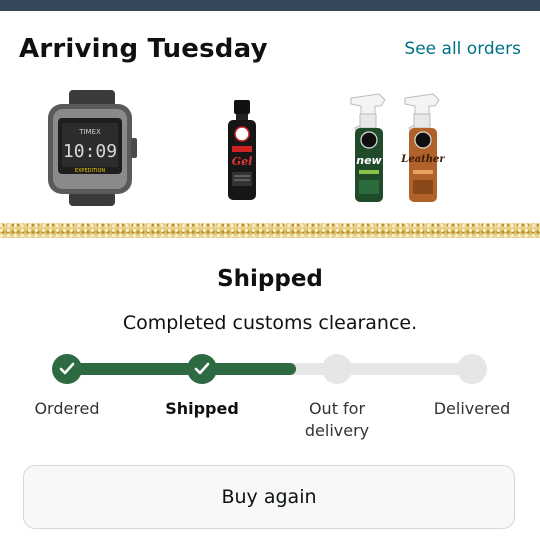 This screenshot has height=540, width=540. Describe the element at coordinates (202, 408) in the screenshot. I see `step-label-shipped: Shipped` at that location.